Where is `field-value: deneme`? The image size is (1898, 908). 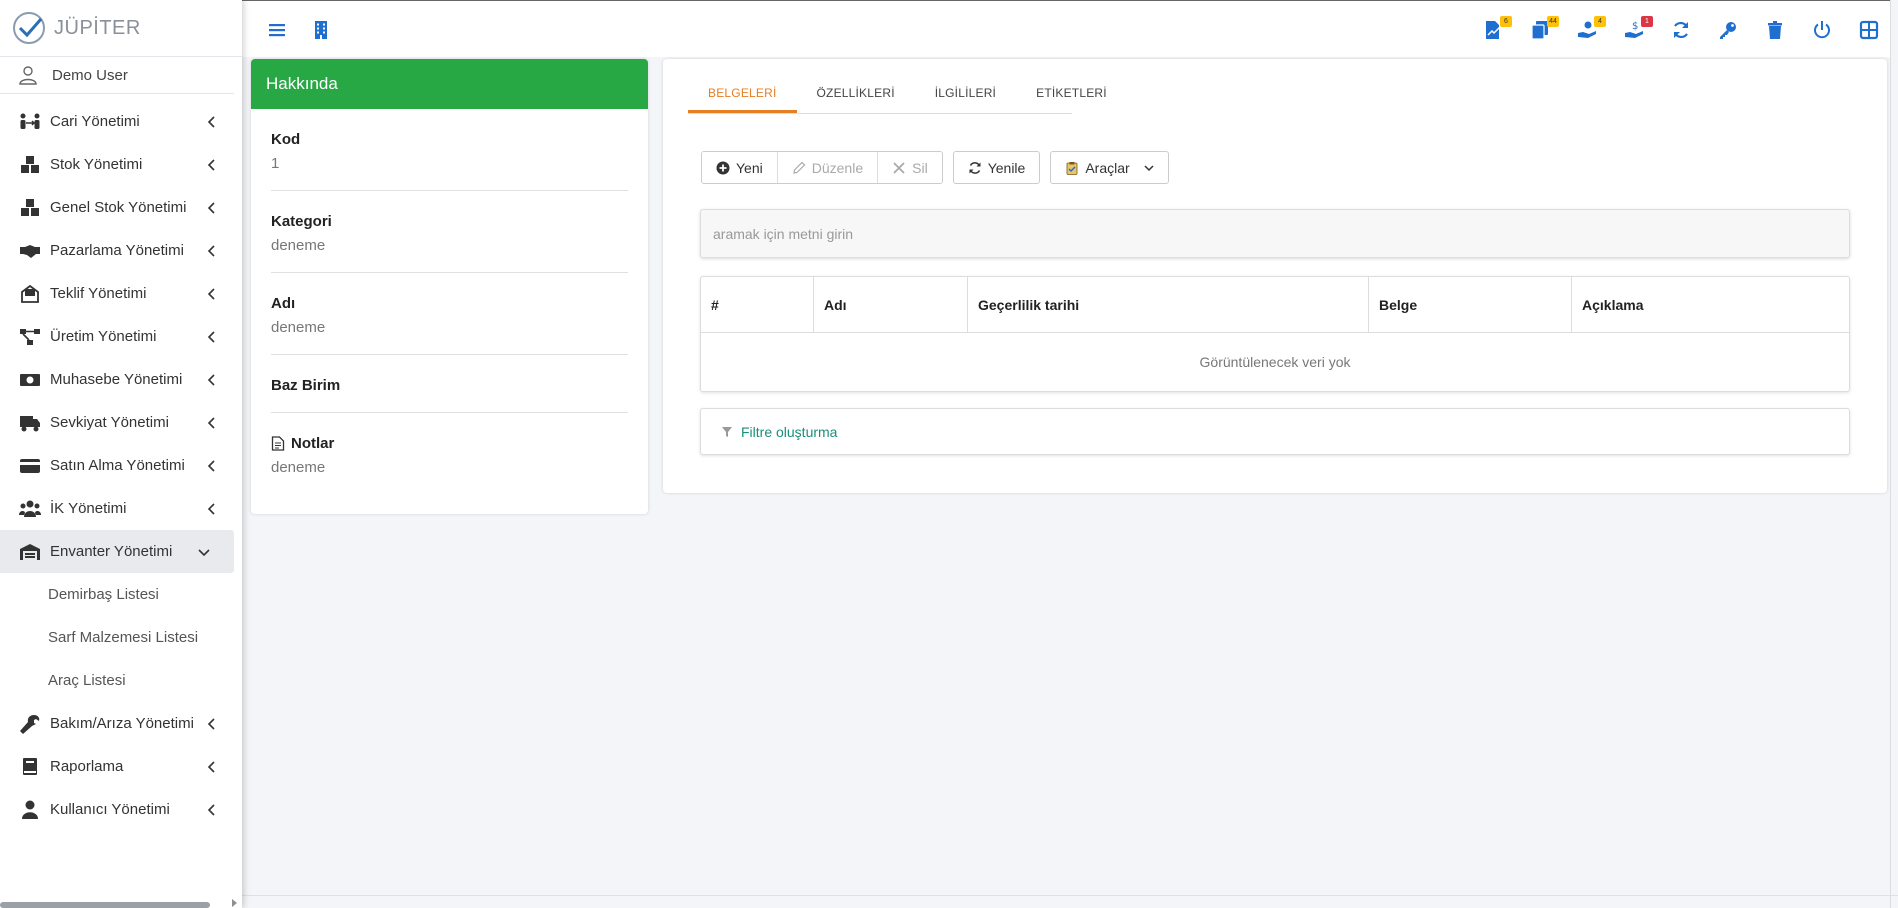
field-value: deneme is located at coordinates (298, 327).